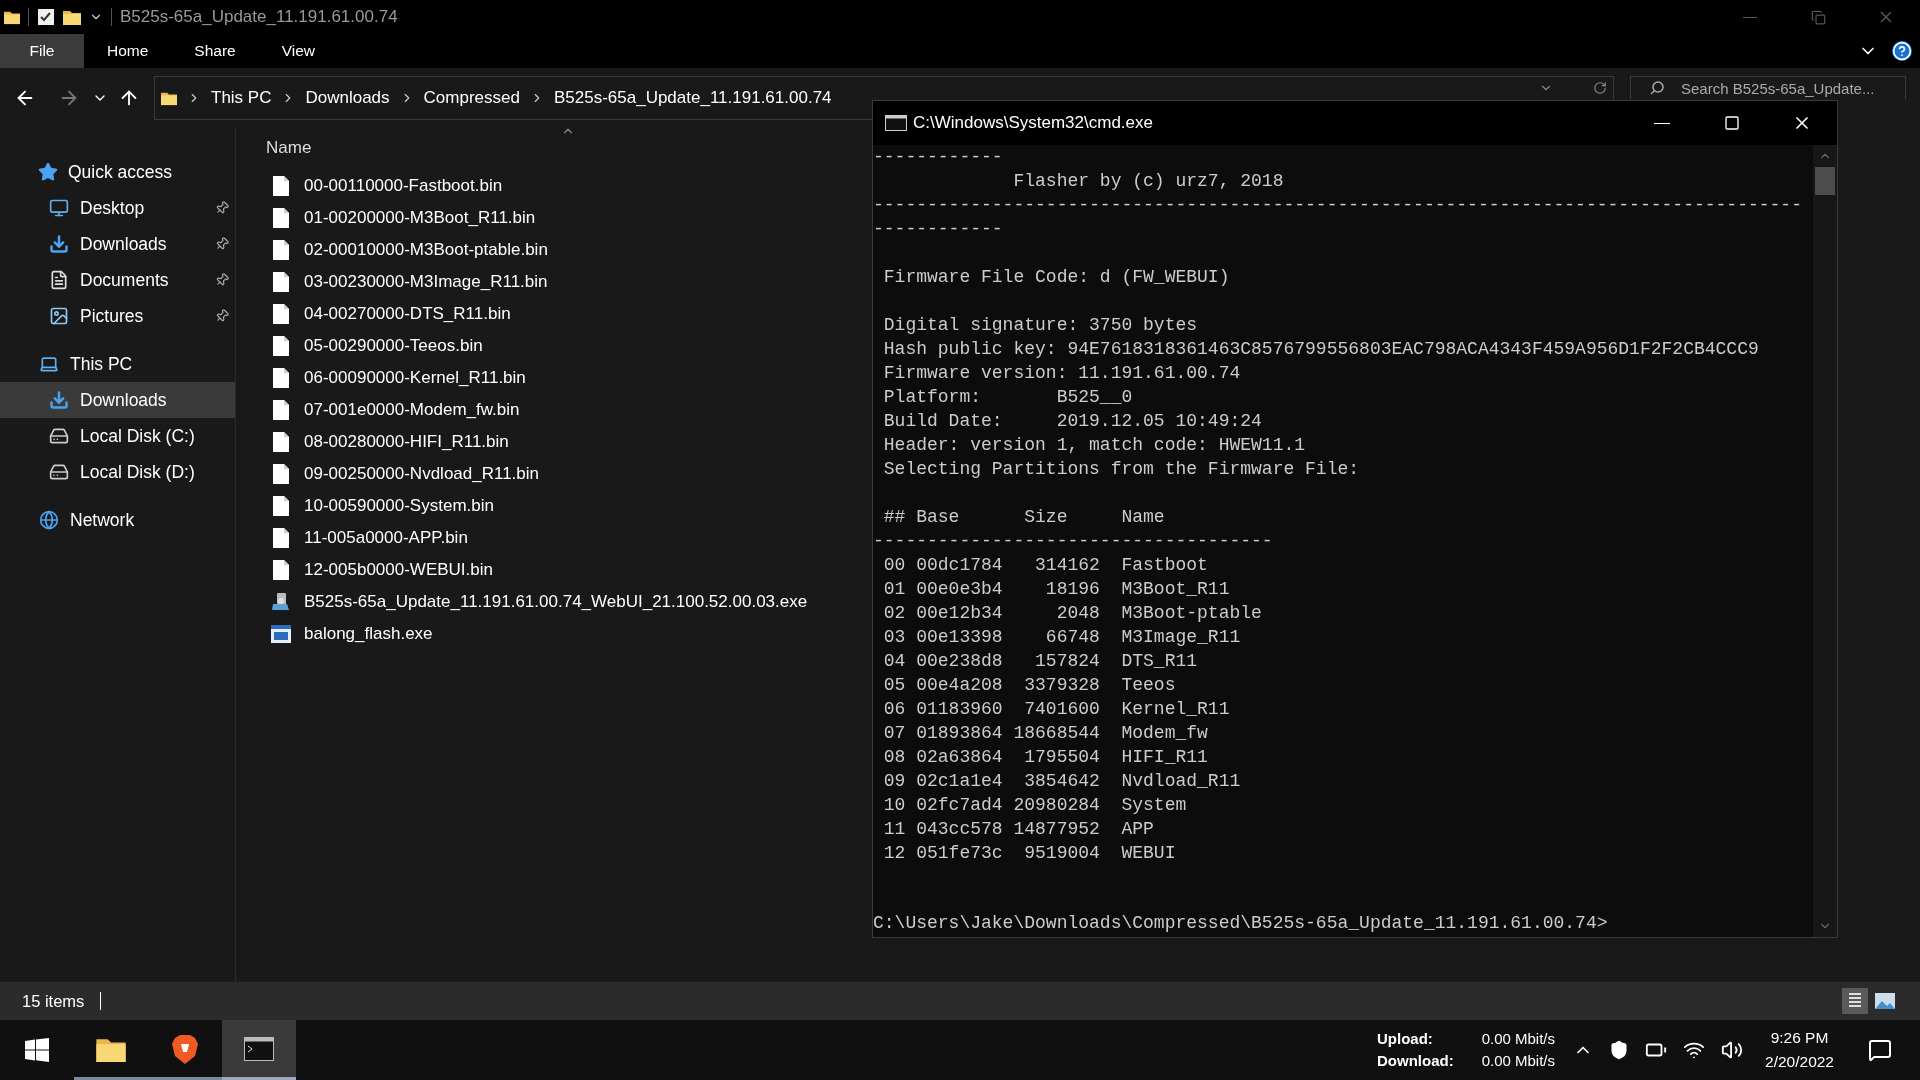 This screenshot has width=1920, height=1080. Describe the element at coordinates (117, 364) in the screenshot. I see `nav-item: This PC` at that location.